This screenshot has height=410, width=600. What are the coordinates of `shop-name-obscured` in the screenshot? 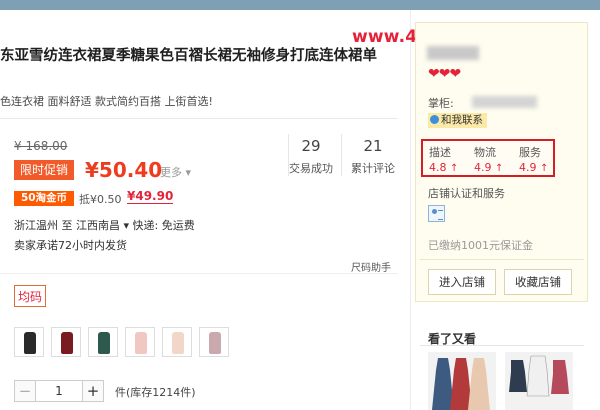 It's located at (453, 53).